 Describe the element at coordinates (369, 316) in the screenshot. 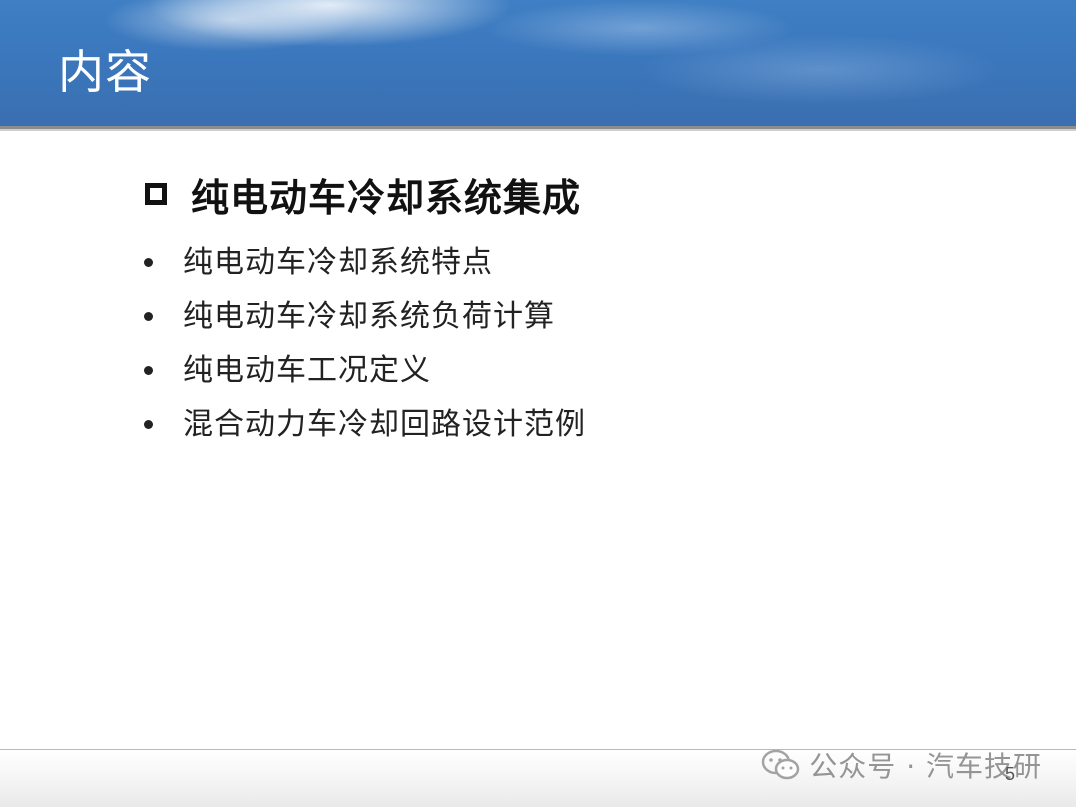

I see `list-item-text: 纯电动车冷却系统负荷计算` at that location.